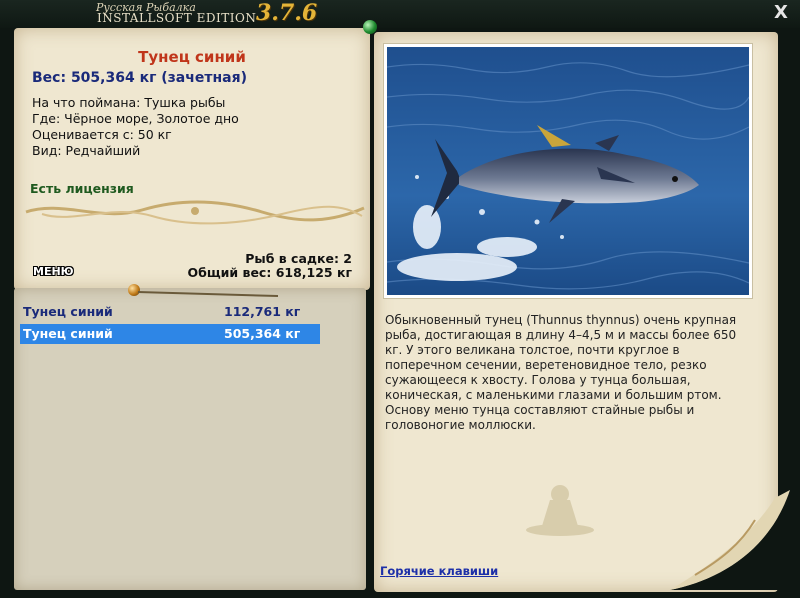 The image size is (800, 598). I want to click on catch-list-item-selected: Тунец синий 505,364 кг, so click(170, 334).